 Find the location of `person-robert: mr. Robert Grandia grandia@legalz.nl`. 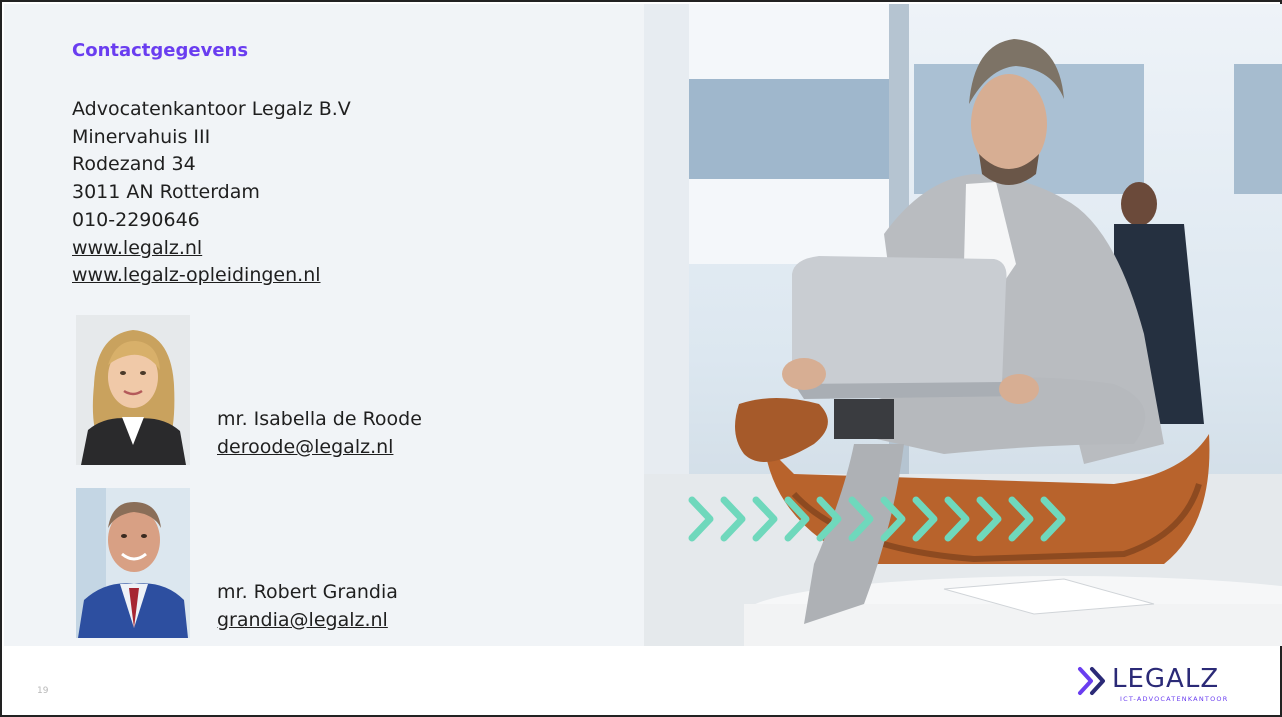

person-robert: mr. Robert Grandia grandia@legalz.nl is located at coordinates (307, 606).